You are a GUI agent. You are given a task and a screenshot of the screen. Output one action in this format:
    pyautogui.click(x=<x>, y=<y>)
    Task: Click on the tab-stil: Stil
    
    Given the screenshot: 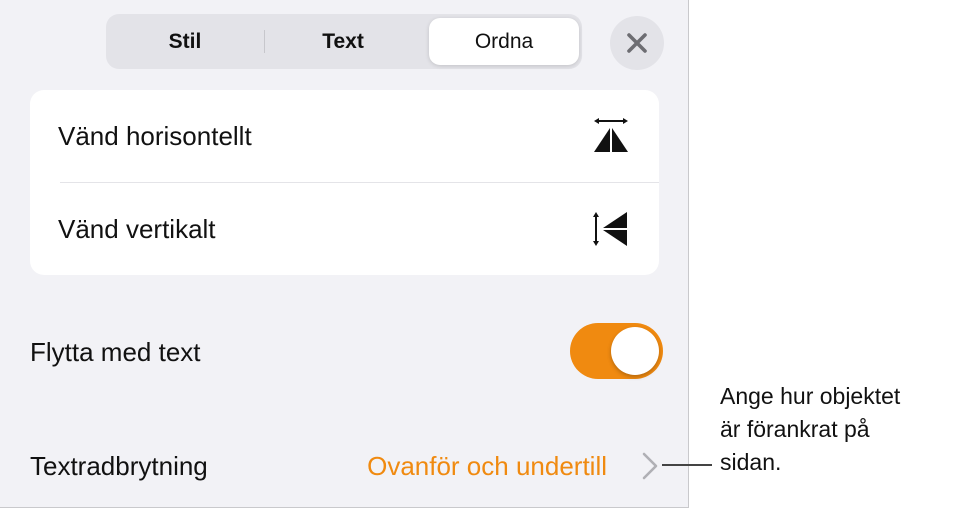 What is the action you would take?
    pyautogui.click(x=185, y=41)
    